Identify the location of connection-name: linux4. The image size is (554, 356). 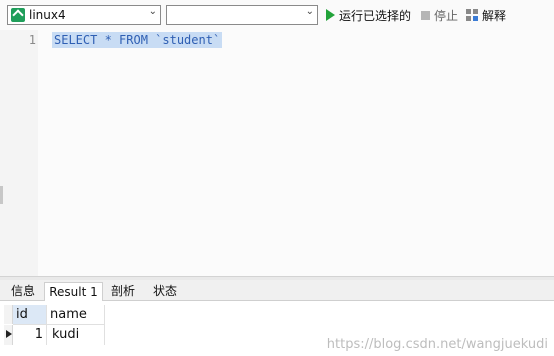
(47, 15).